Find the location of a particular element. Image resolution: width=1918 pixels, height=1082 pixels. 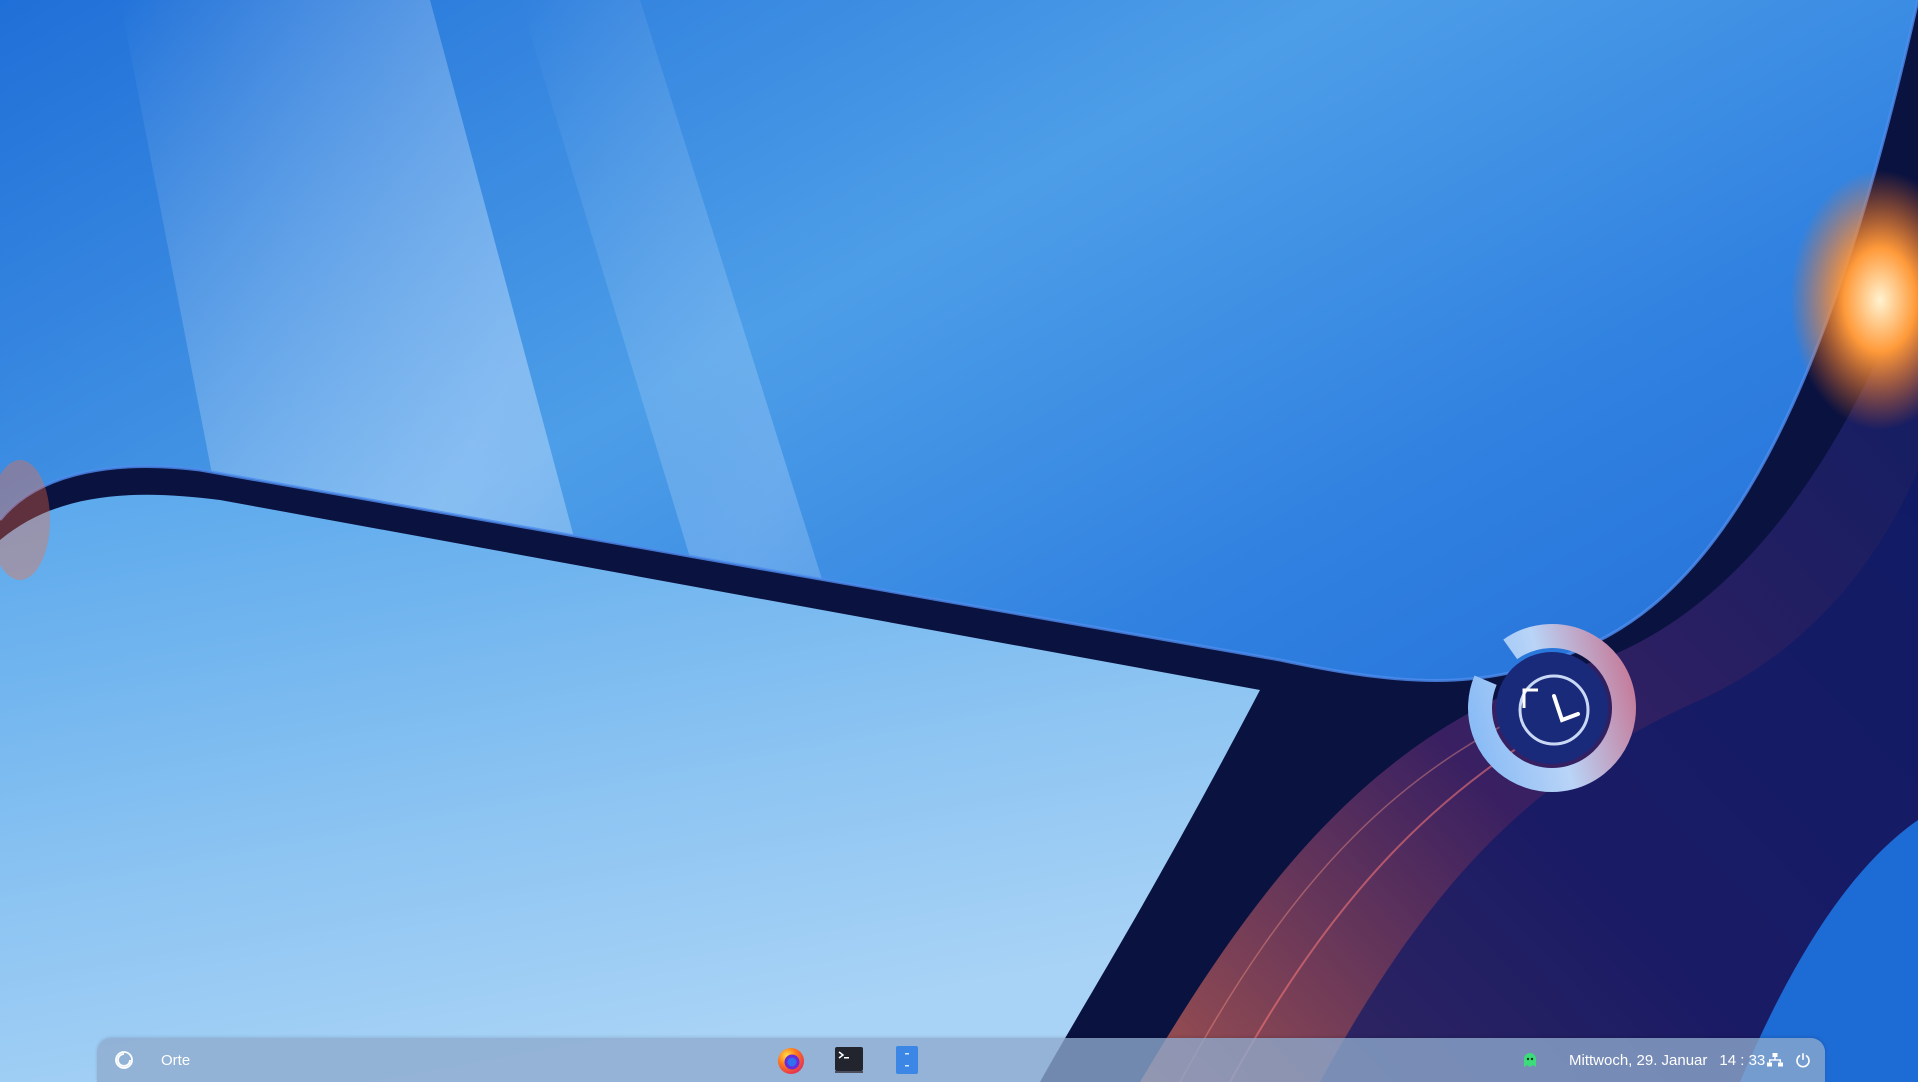

clock-time: 14 : 33 is located at coordinates (1742, 1060).